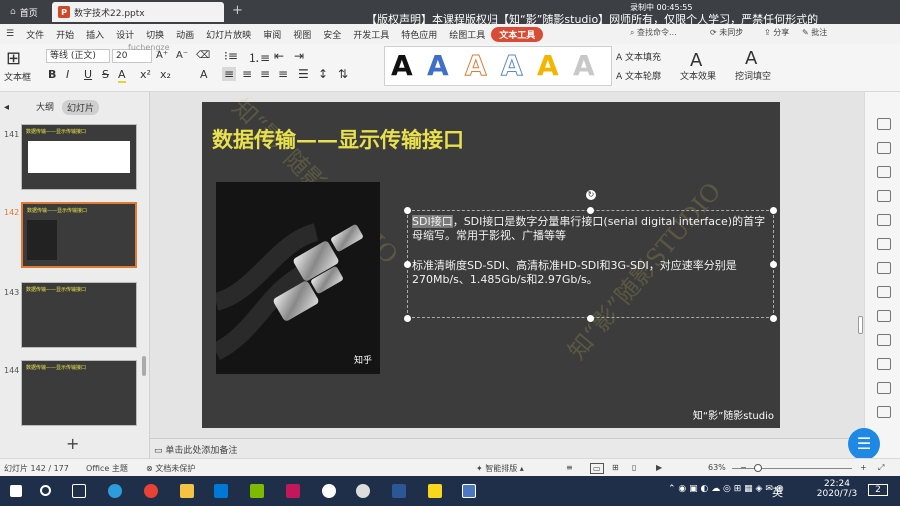  Describe the element at coordinates (638, 56) in the screenshot. I see `text-fill-button: A 文本填充` at that location.